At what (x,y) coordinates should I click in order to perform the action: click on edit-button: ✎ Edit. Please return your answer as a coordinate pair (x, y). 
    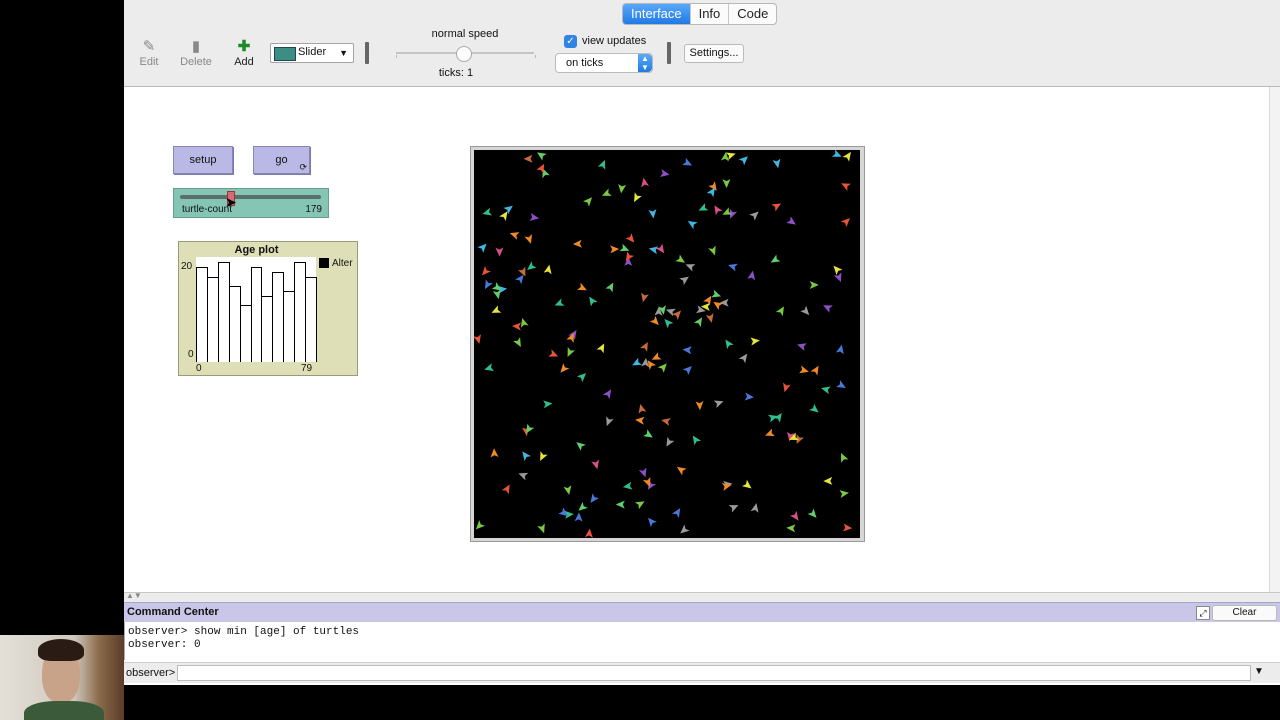
    Looking at the image, I should click on (149, 53).